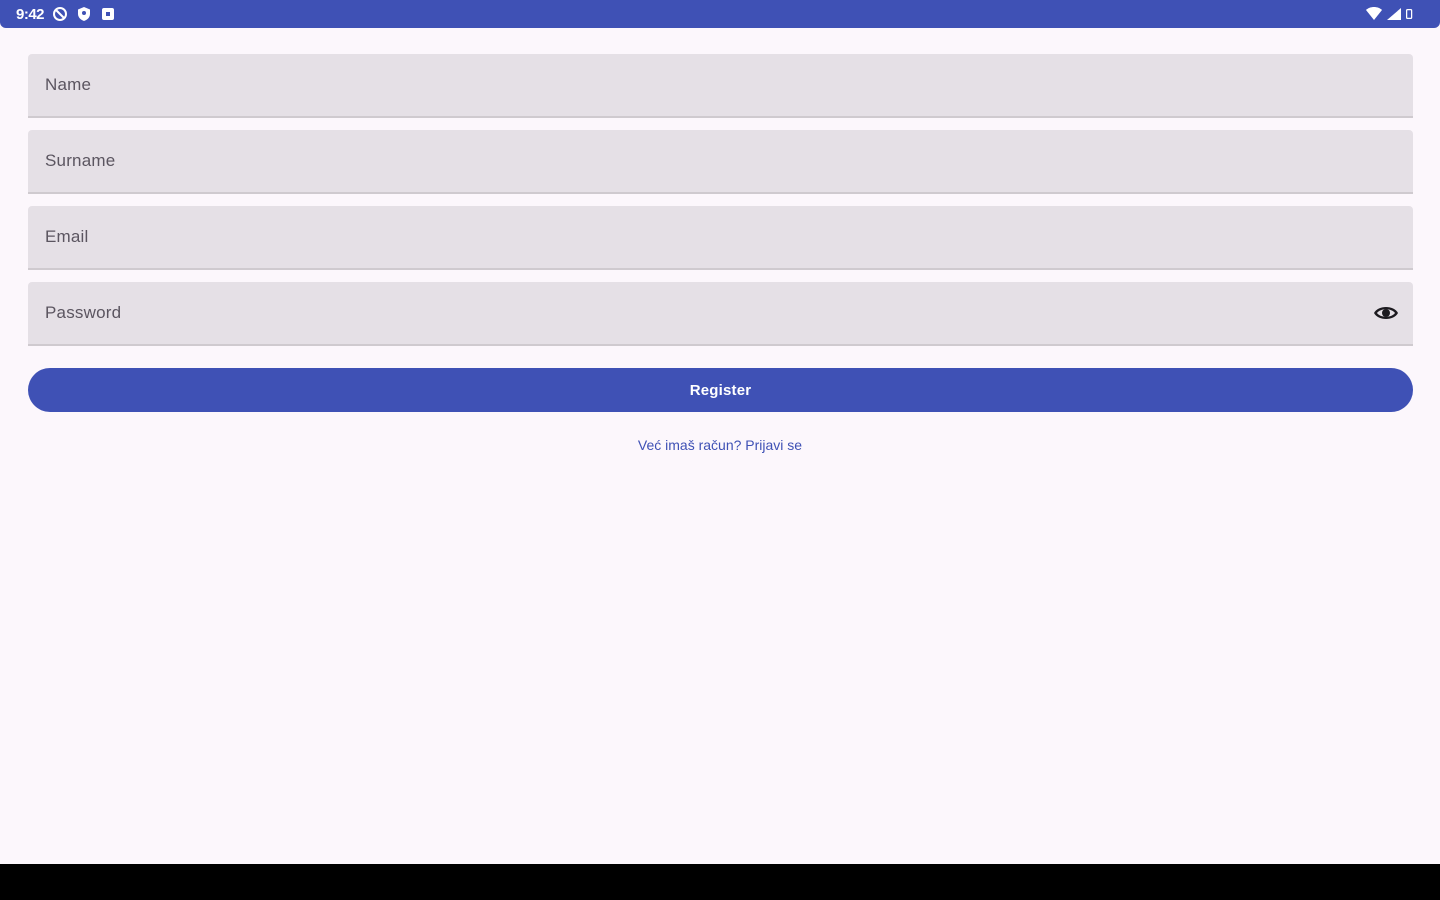 The height and width of the screenshot is (900, 1440). Describe the element at coordinates (1386, 313) in the screenshot. I see `eye-icon` at that location.